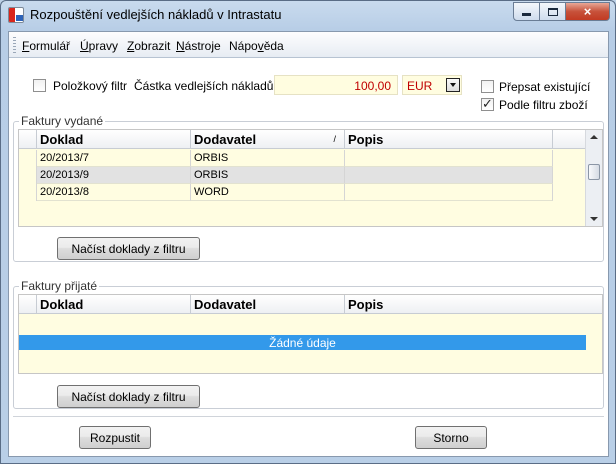 Image resolution: width=616 pixels, height=464 pixels. What do you see at coordinates (205, 86) in the screenshot?
I see `amount-label: Částka vedlejších nákladů:` at bounding box center [205, 86].